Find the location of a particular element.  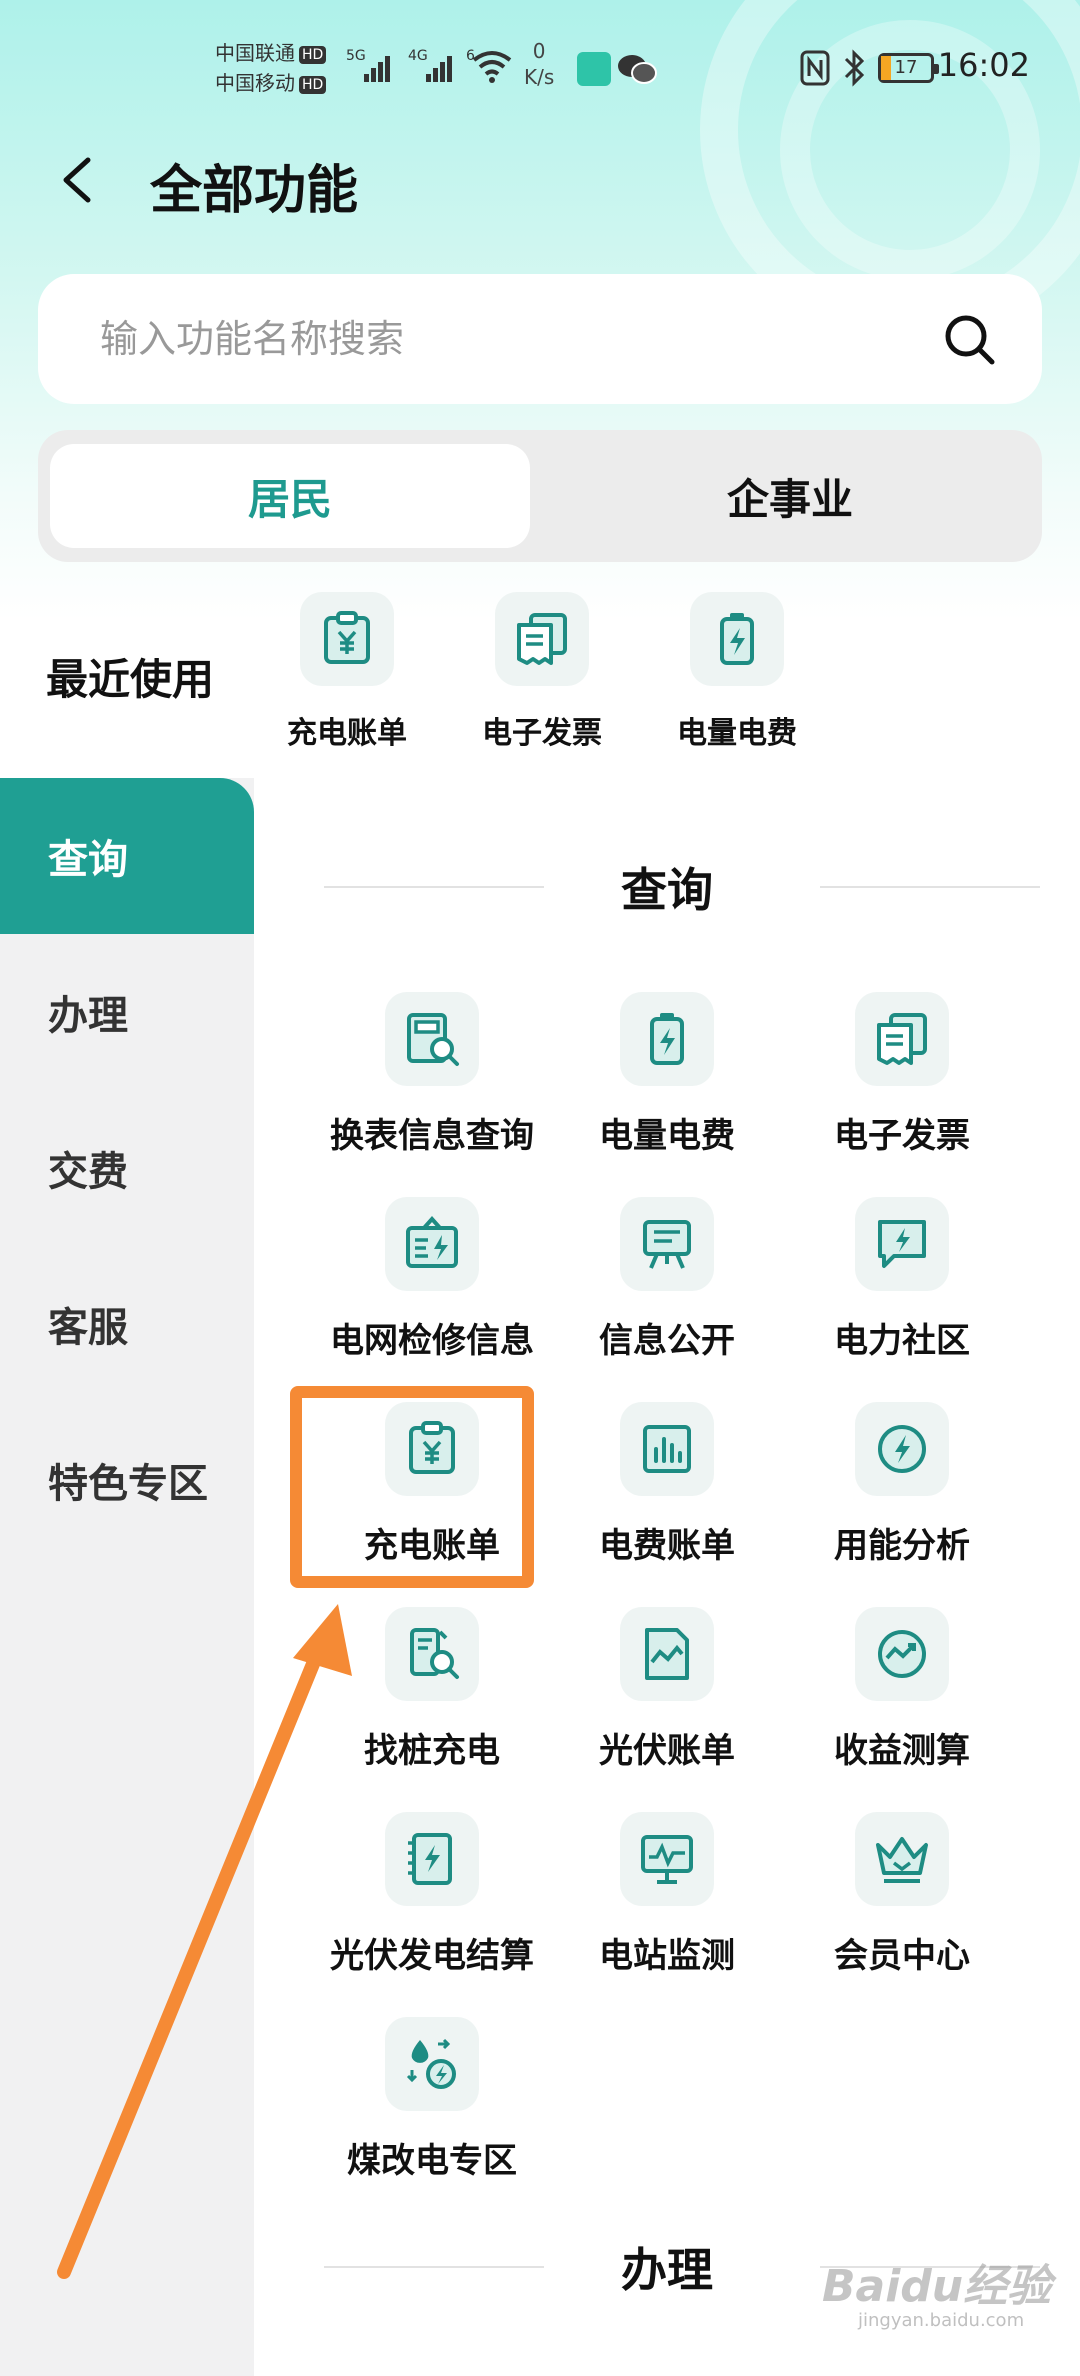

grid-item-fee-bill: 电费账单 is located at coordinates (667, 1484).